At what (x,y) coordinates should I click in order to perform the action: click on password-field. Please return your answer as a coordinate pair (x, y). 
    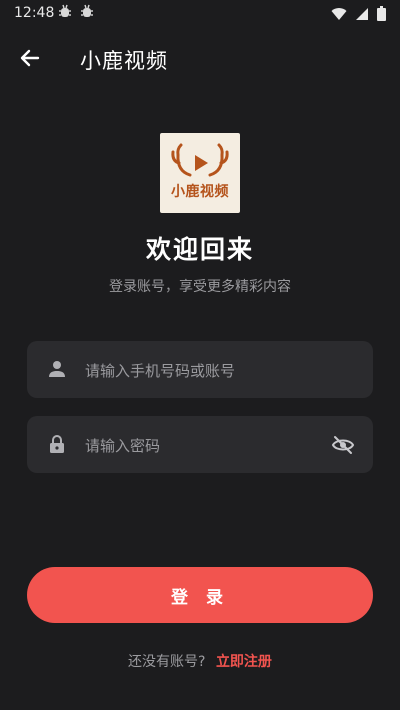
    Looking at the image, I should click on (200, 445).